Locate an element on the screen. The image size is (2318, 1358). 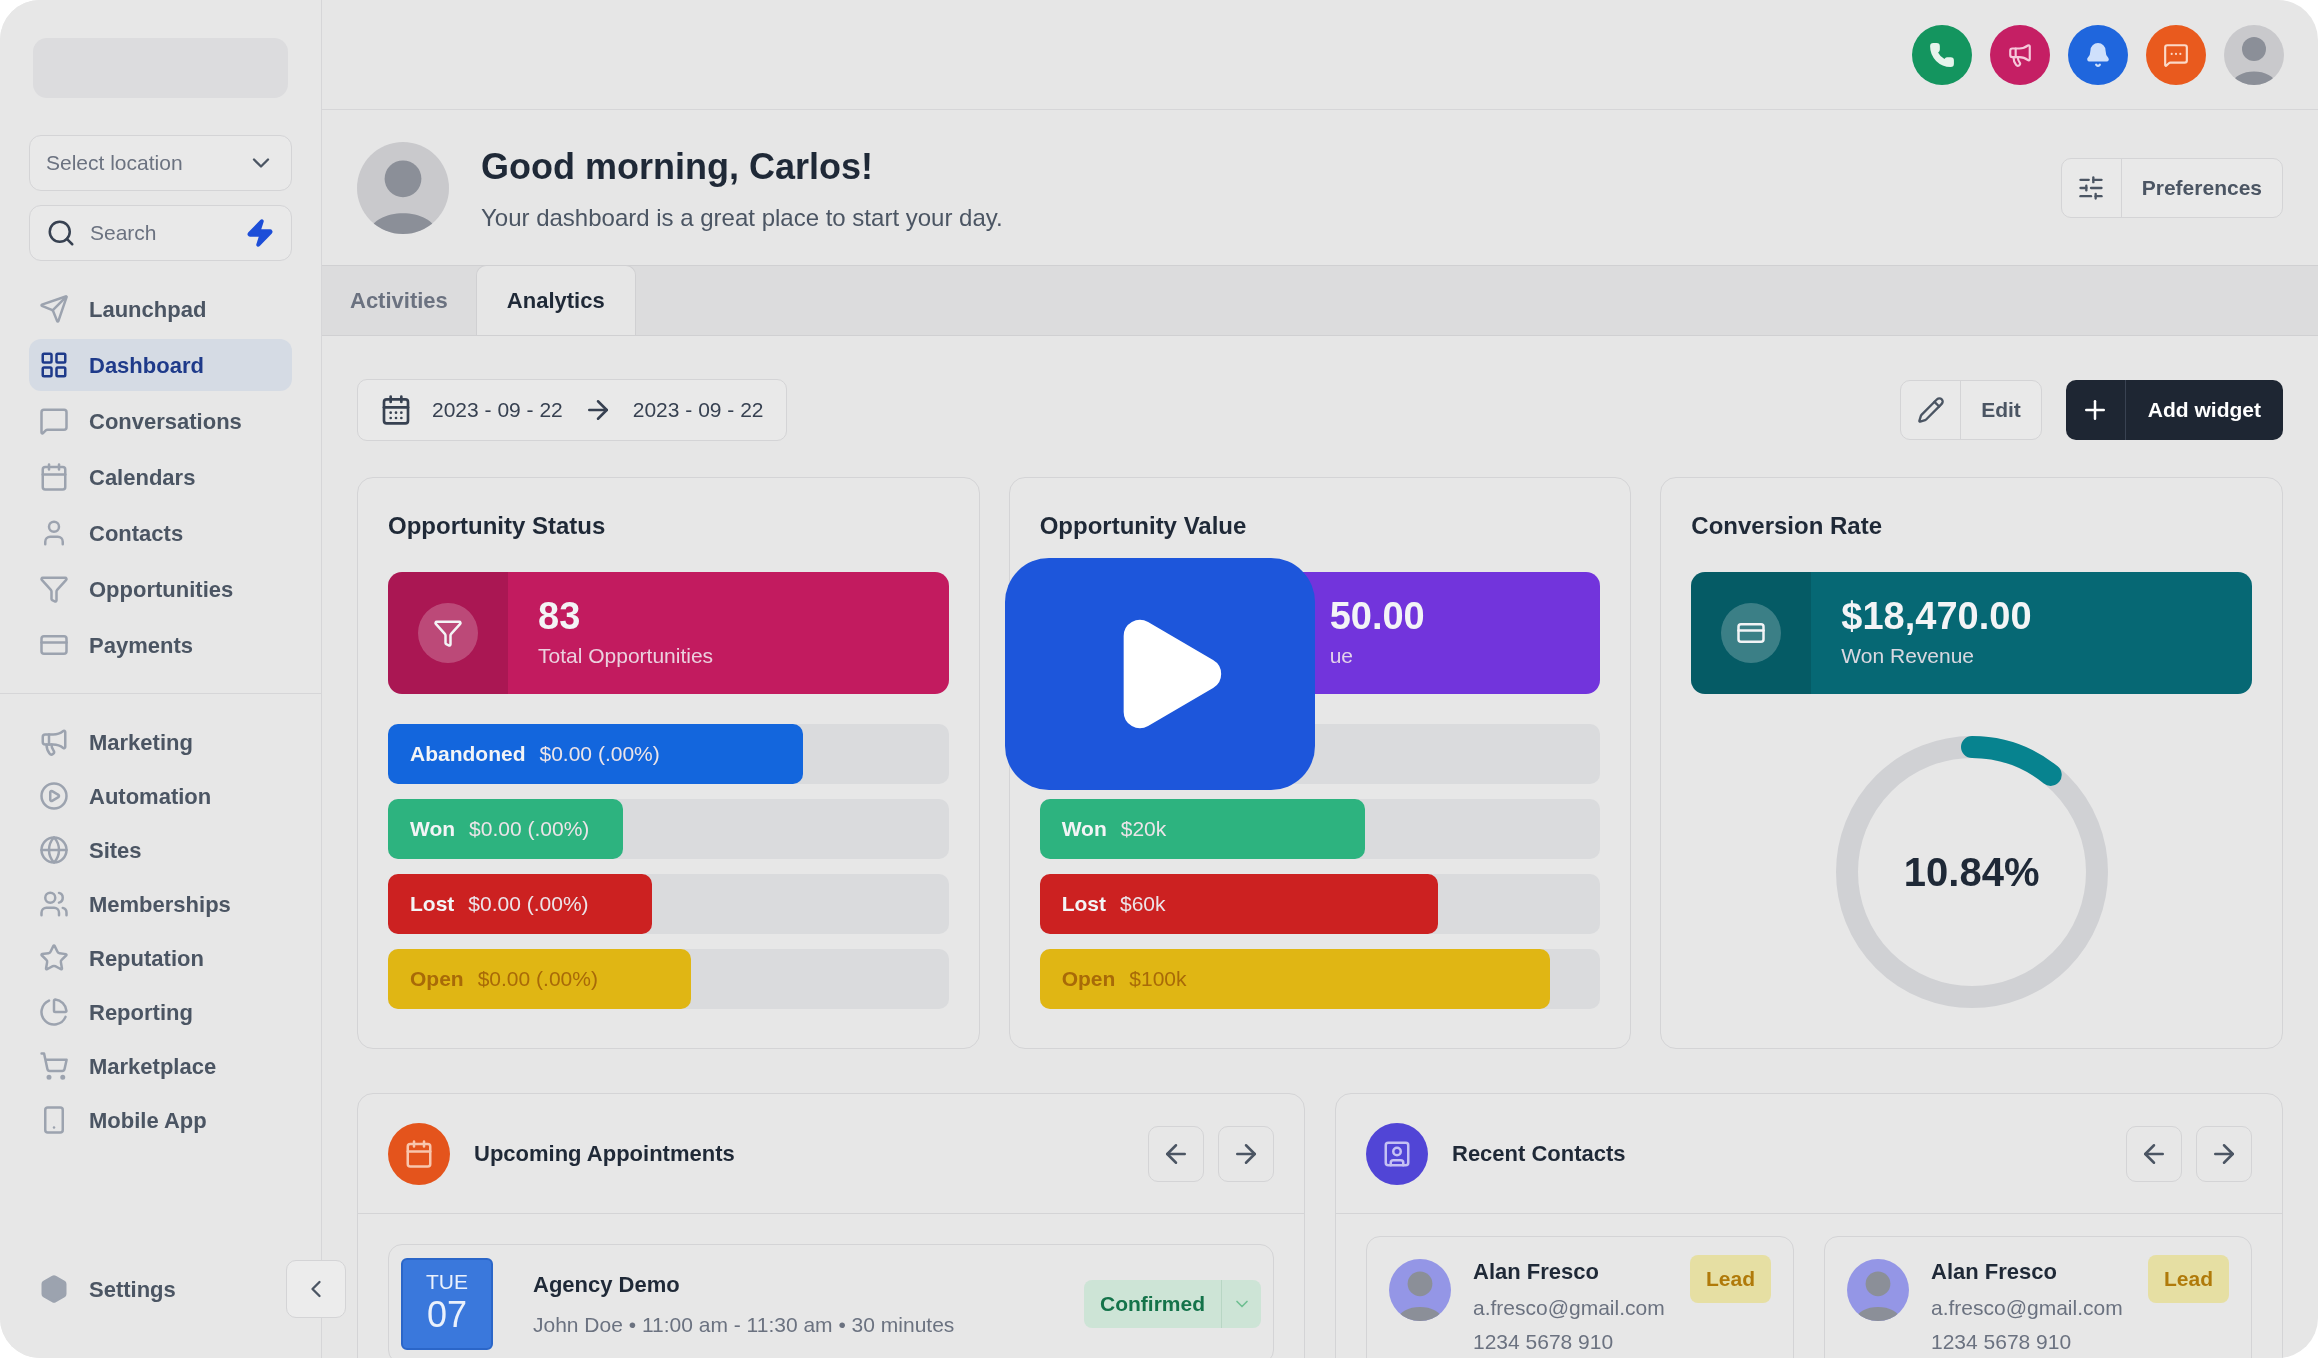
edit-button: Edit is located at coordinates (1971, 410).